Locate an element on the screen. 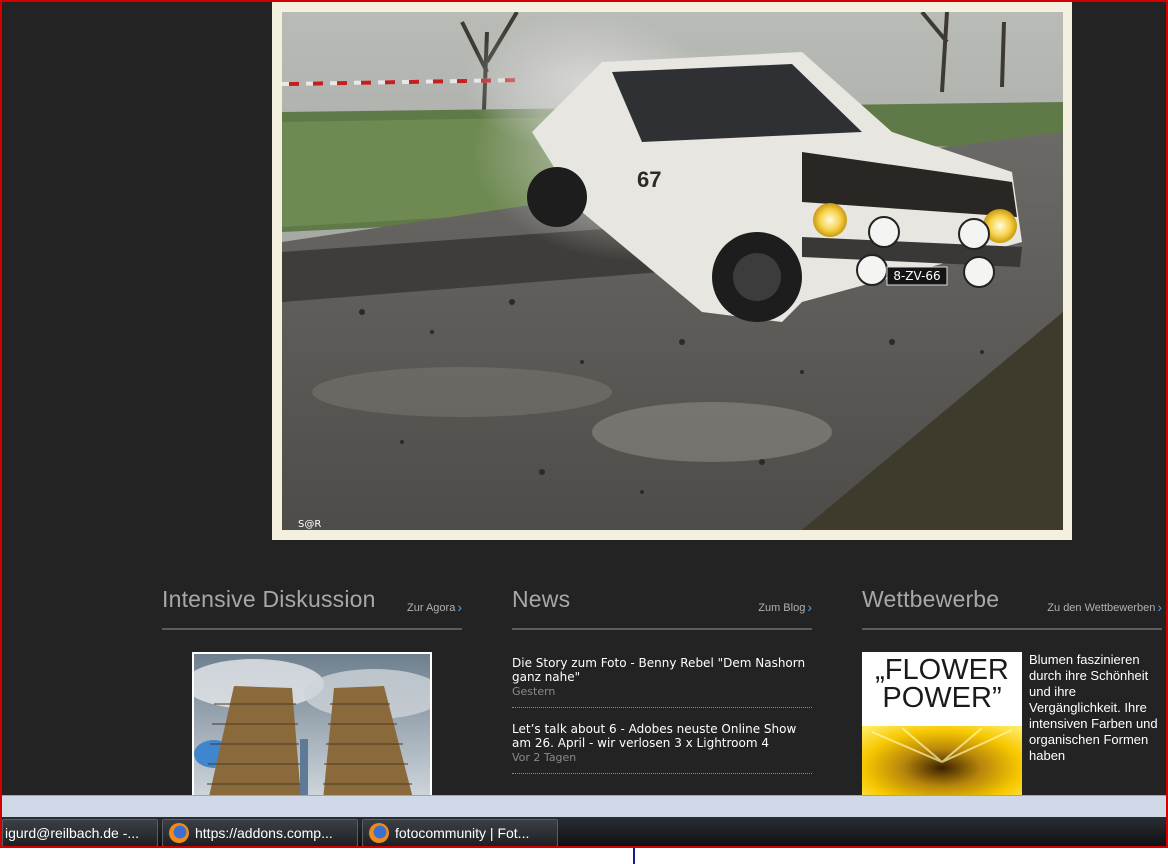 This screenshot has height=864, width=1168. contests-link-label: Zu den Wettbewerben is located at coordinates (1101, 608).